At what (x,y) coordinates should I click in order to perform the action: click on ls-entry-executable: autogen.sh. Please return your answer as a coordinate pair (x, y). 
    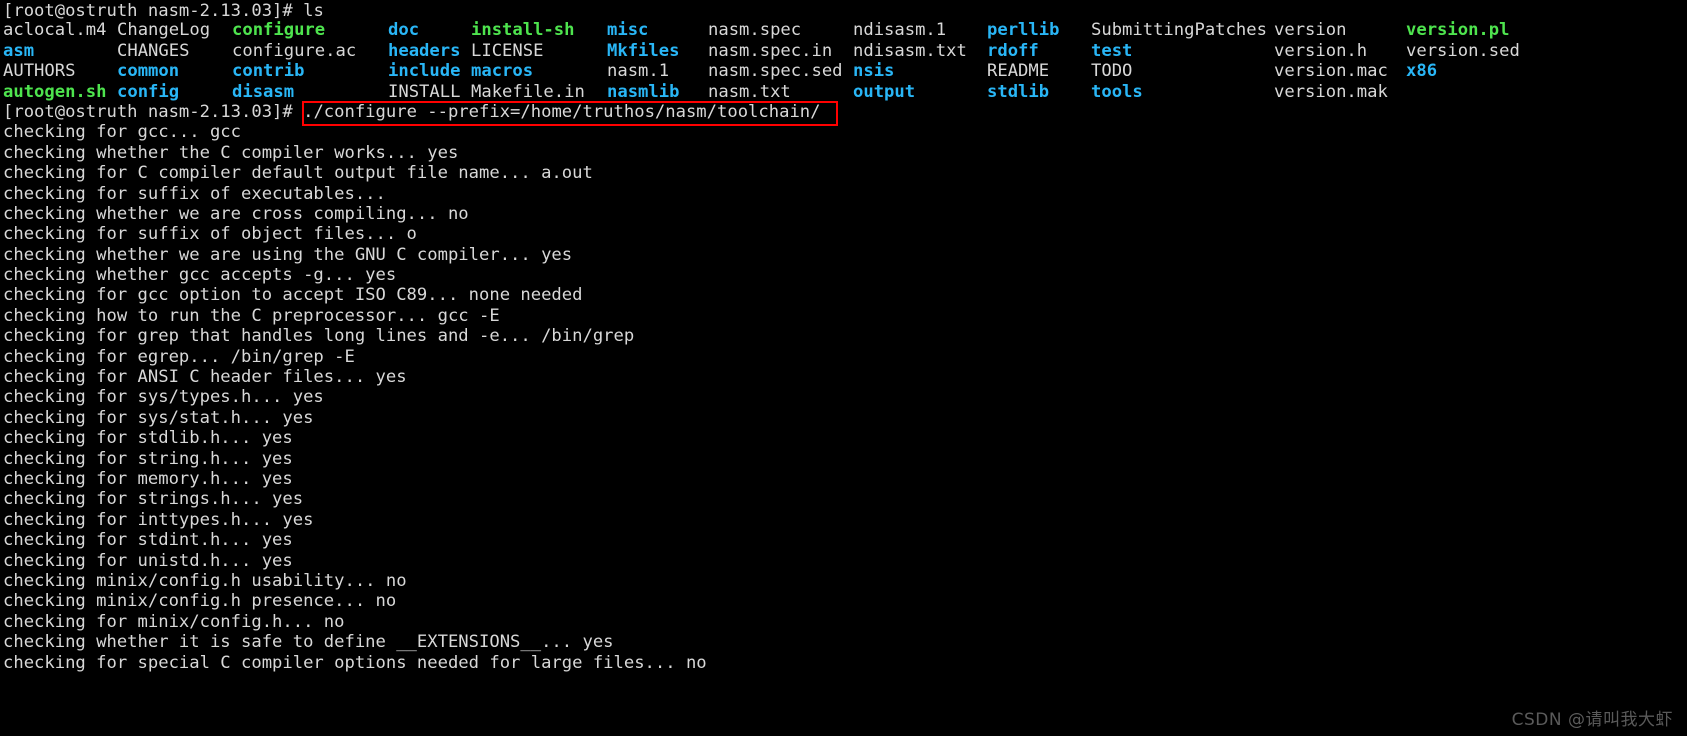
    Looking at the image, I should click on (55, 91).